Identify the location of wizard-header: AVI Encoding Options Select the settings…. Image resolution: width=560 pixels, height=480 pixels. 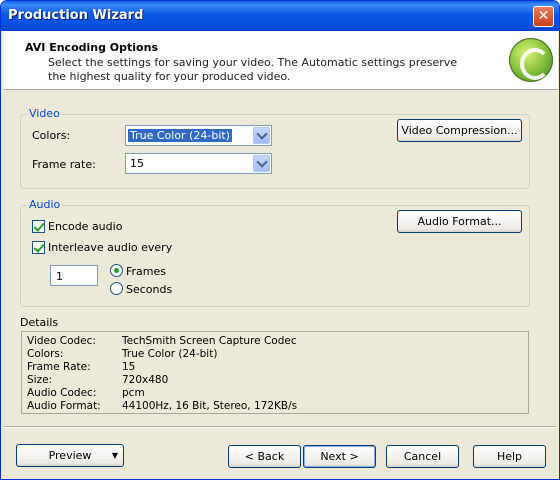
(281, 60).